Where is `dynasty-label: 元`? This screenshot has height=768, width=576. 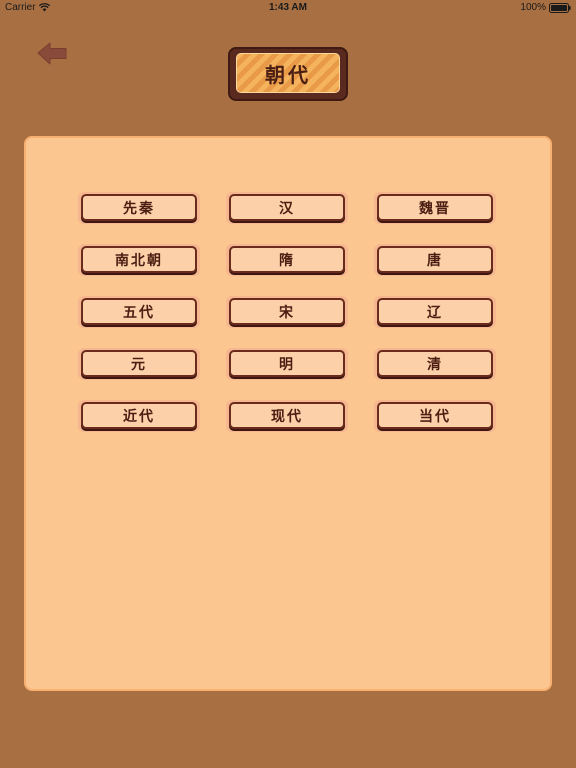
dynasty-label: 元 is located at coordinates (139, 364).